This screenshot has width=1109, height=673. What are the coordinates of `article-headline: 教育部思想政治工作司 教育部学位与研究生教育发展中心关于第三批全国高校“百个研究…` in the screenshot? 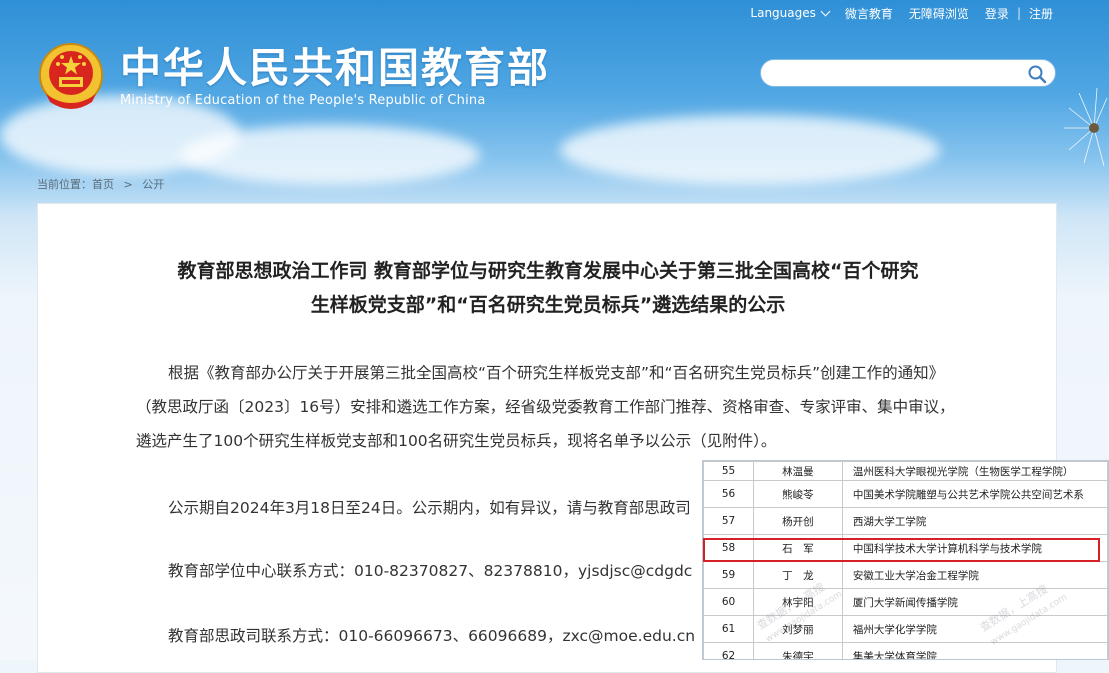 It's located at (548, 288).